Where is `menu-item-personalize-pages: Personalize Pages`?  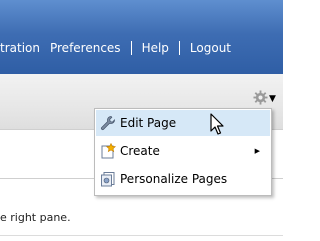 menu-item-personalize-pages: Personalize Pages is located at coordinates (183, 179).